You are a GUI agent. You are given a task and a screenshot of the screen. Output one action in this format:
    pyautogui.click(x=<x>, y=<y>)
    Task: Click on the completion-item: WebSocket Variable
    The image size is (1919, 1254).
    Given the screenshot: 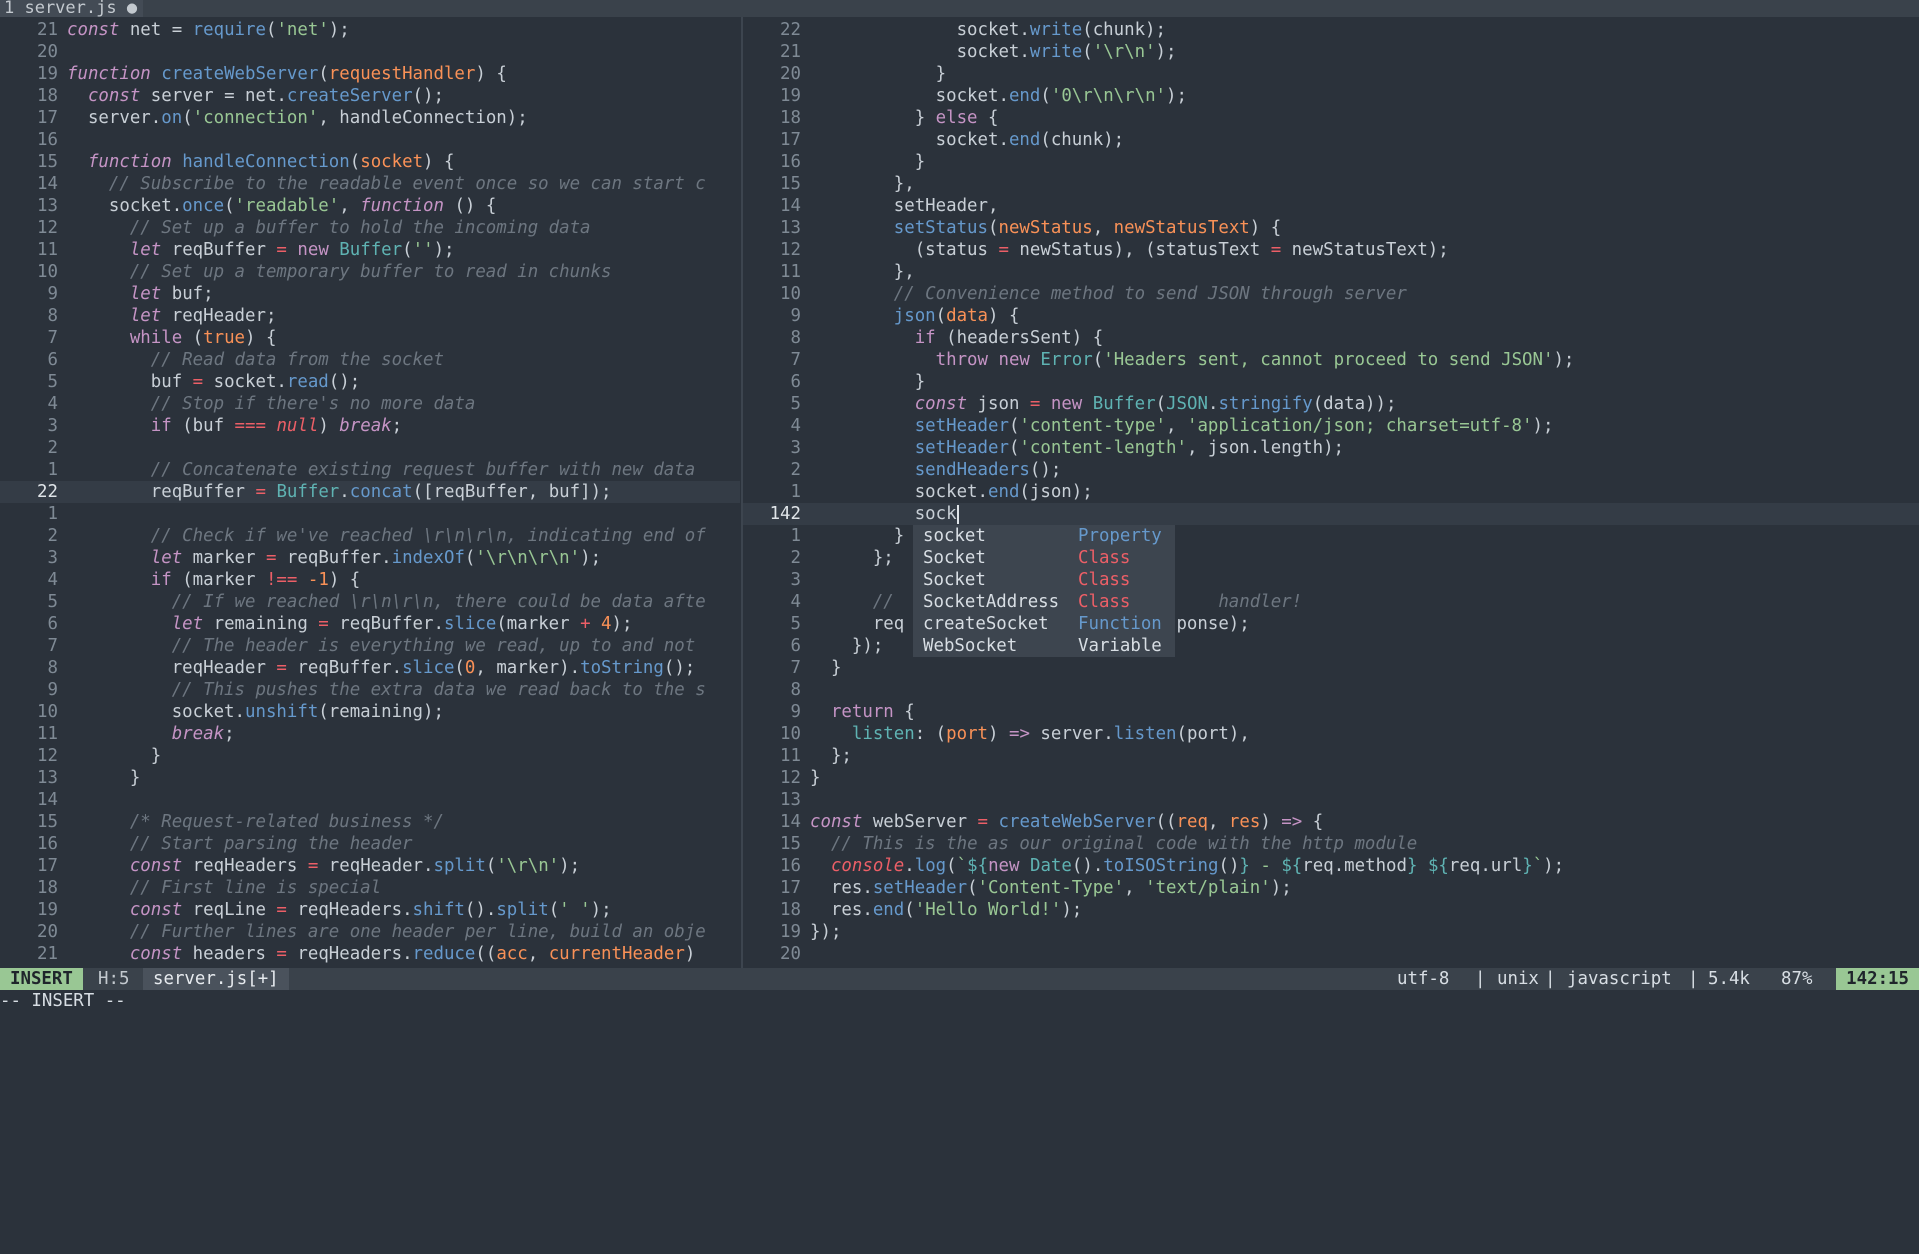 What is the action you would take?
    pyautogui.click(x=1044, y=646)
    